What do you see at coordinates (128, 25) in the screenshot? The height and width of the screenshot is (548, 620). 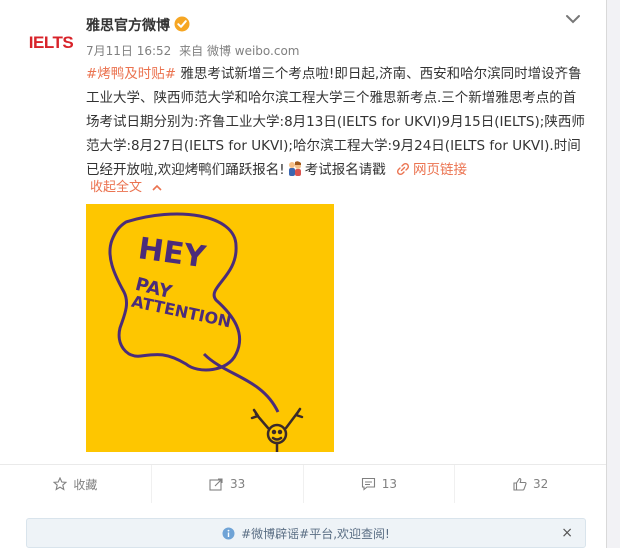 I see `username: 雅思官方微博` at bounding box center [128, 25].